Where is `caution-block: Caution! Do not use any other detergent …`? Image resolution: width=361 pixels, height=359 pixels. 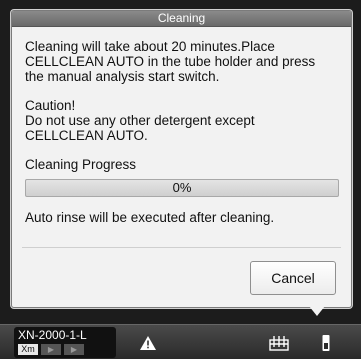 caution-block: Caution! Do not use any other detergent … is located at coordinates (181, 120).